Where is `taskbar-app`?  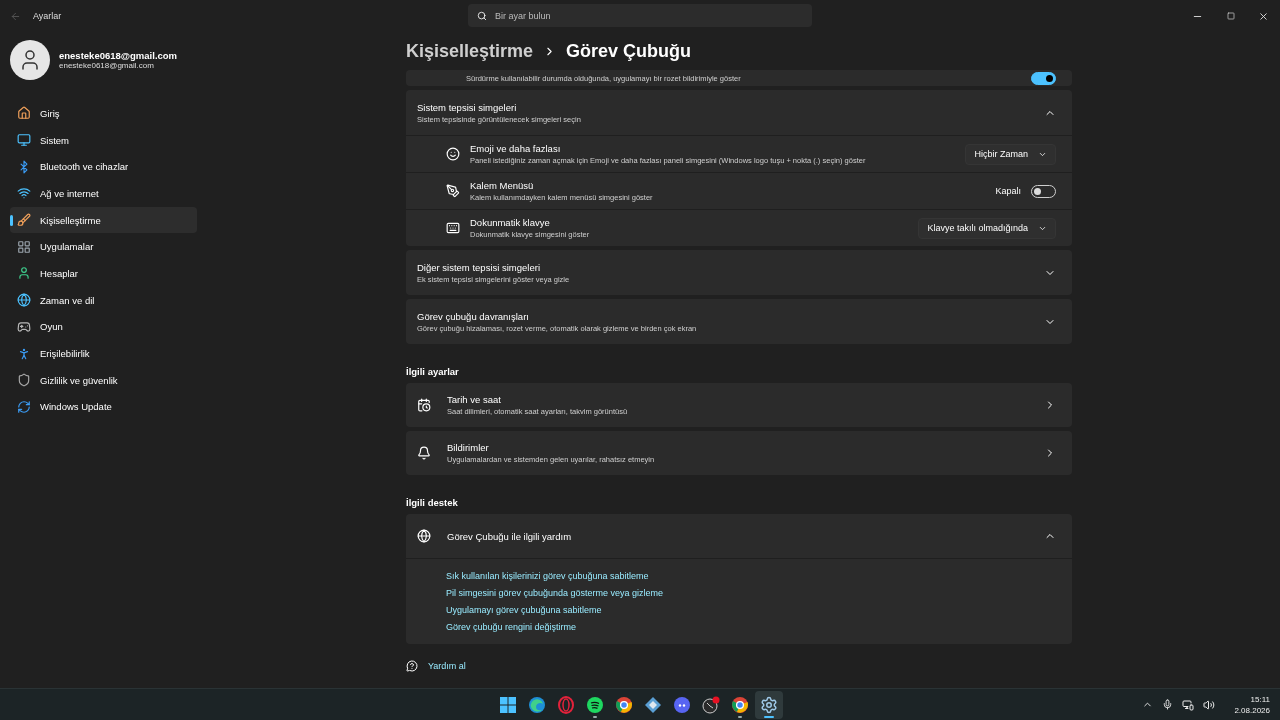
taskbar-app is located at coordinates (769, 705).